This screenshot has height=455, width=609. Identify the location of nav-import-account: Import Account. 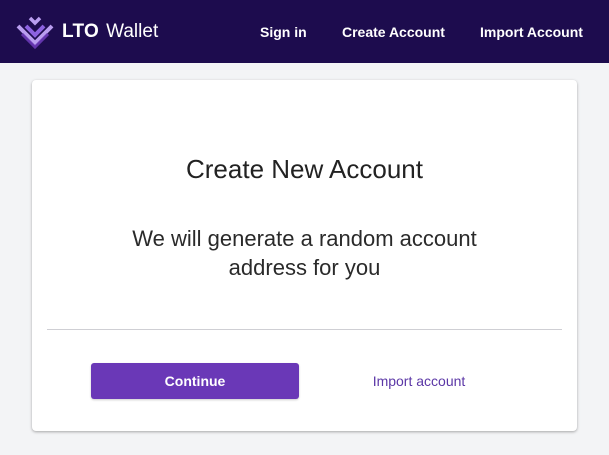
(531, 31).